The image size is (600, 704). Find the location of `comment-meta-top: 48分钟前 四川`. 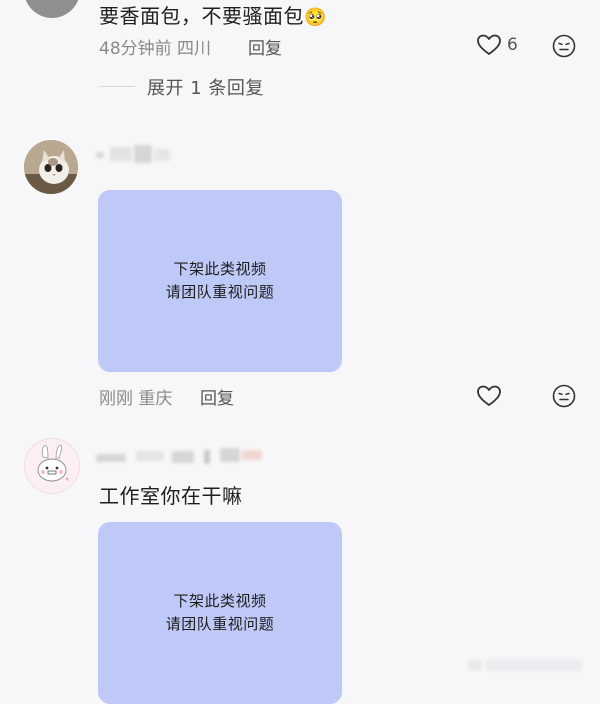

comment-meta-top: 48分钟前 四川 is located at coordinates (155, 46).